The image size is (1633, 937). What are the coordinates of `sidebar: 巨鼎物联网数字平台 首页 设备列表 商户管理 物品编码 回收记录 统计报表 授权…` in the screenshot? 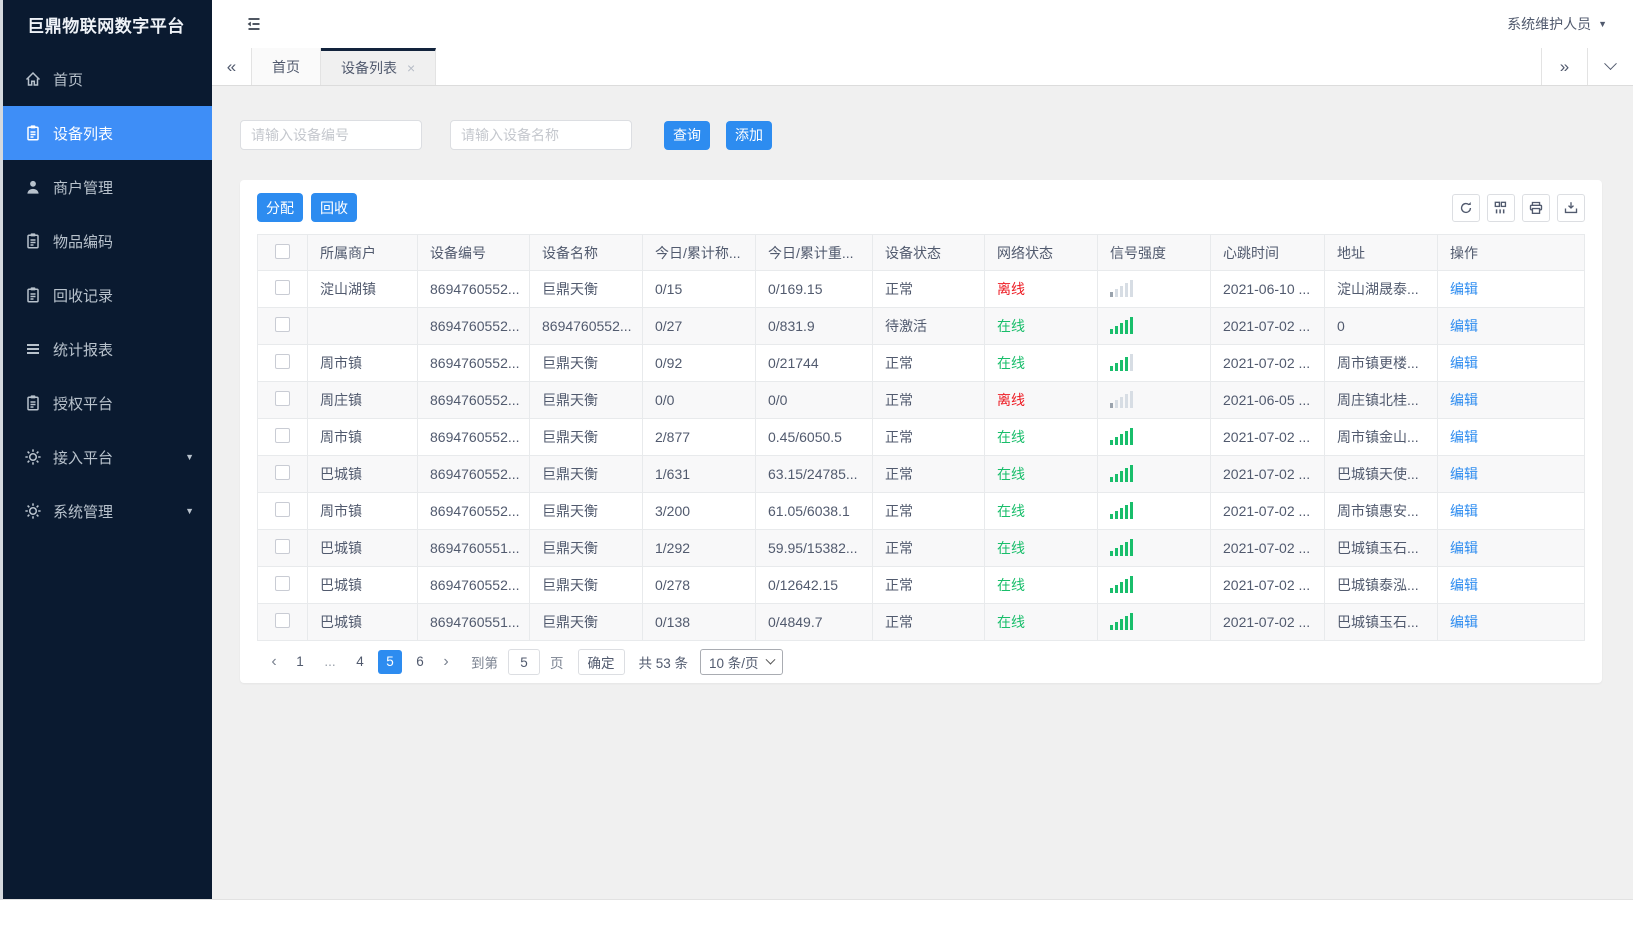 It's located at (106, 449).